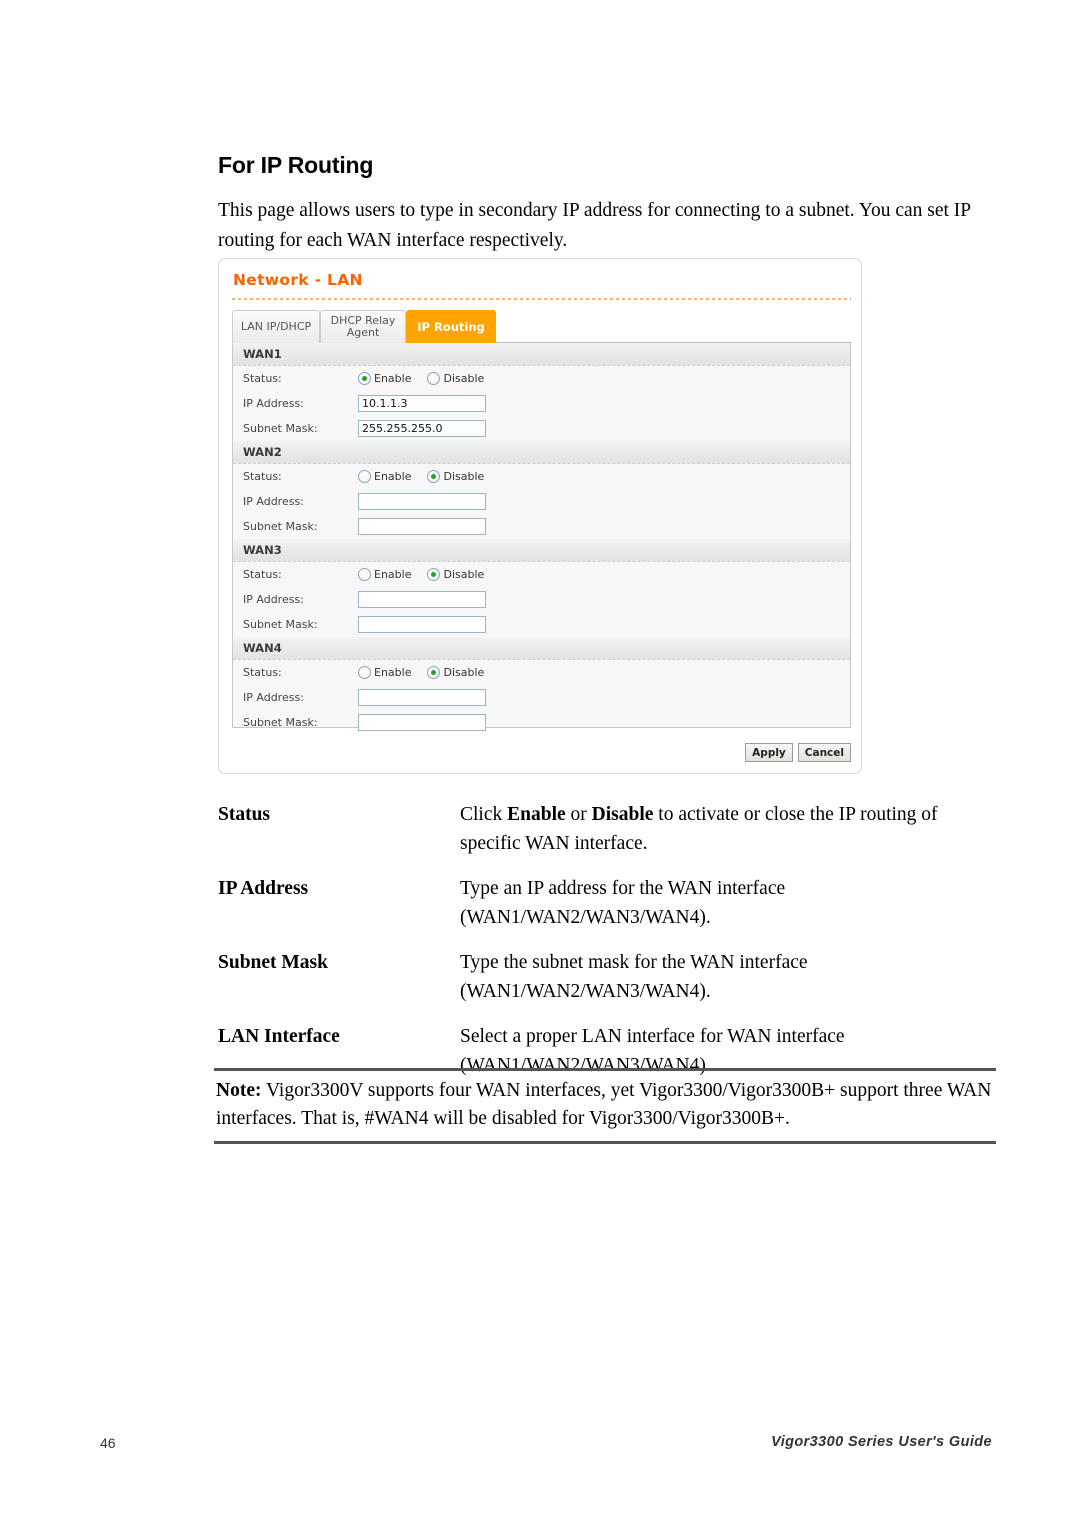  Describe the element at coordinates (422, 501) in the screenshot. I see `input-ip-address-wan2` at that location.